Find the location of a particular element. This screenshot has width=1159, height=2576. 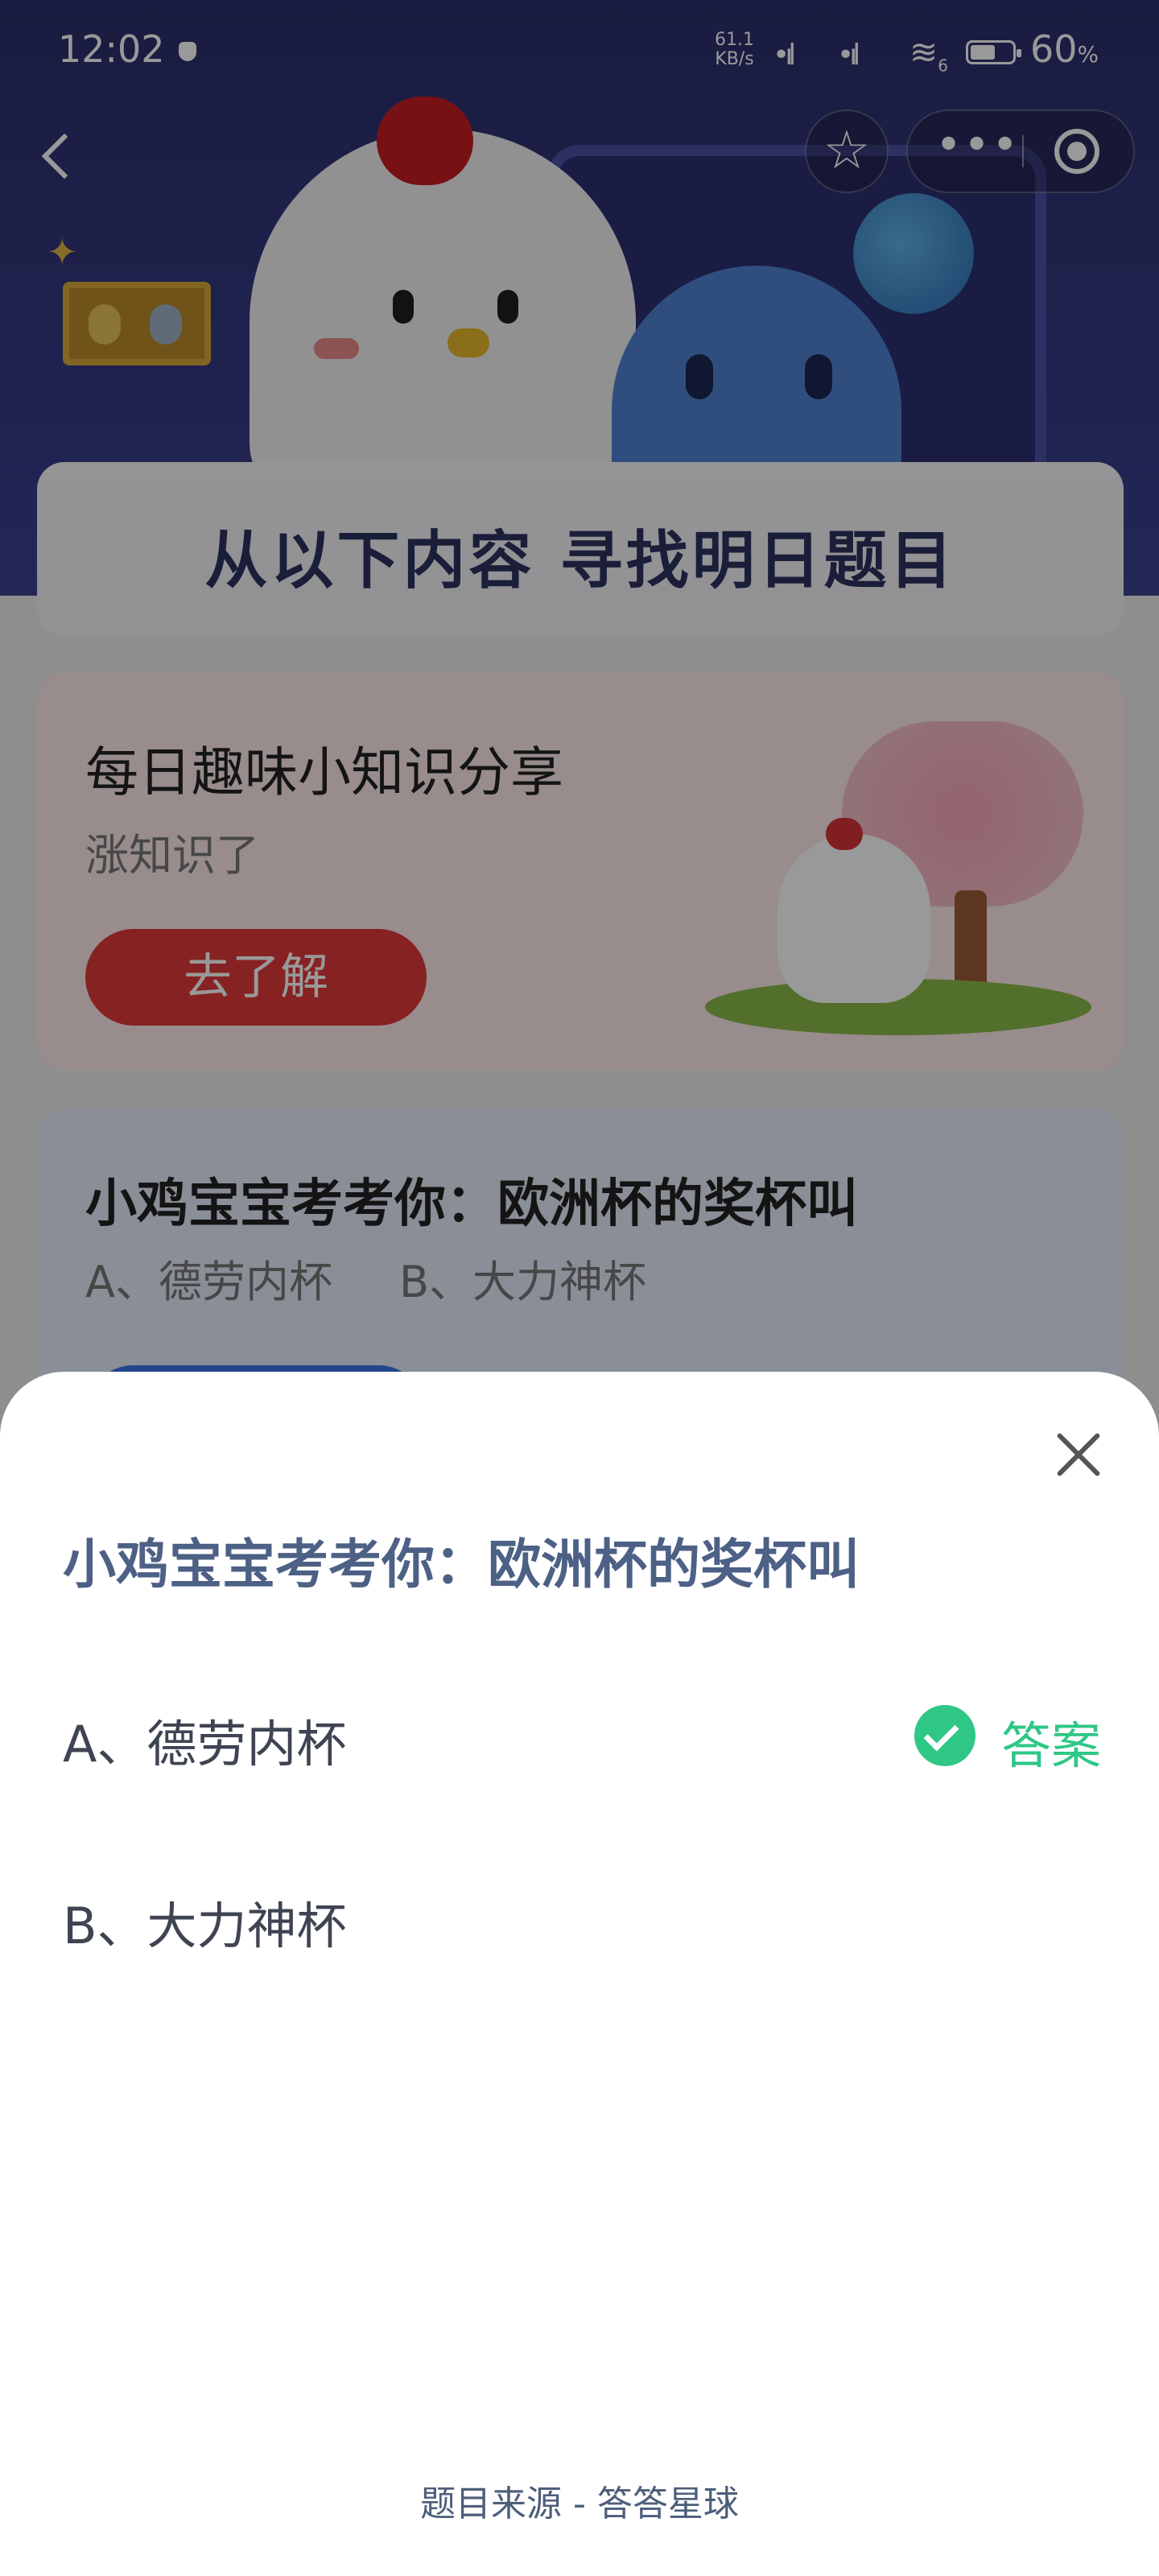

question-source: 题目来源 - 答答星球 is located at coordinates (579, 2503).